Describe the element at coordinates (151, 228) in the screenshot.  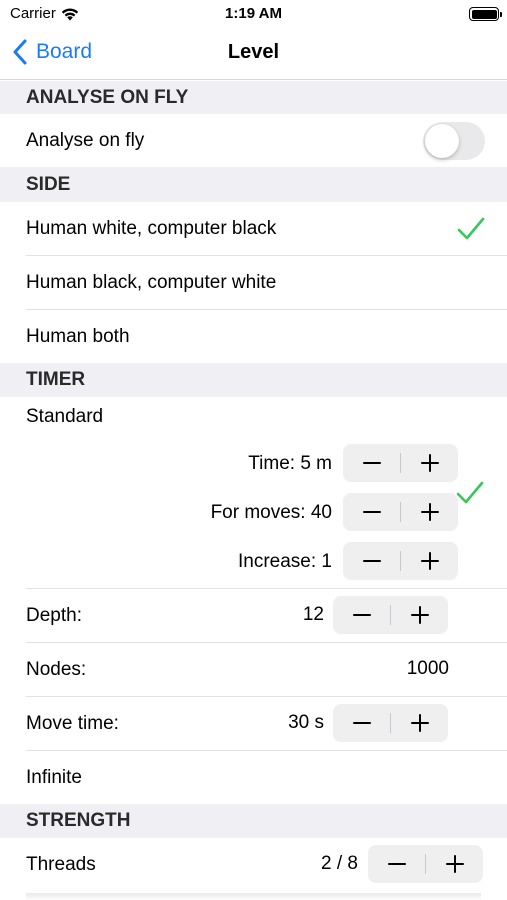
I see `side-option-label: Human white, computer black` at that location.